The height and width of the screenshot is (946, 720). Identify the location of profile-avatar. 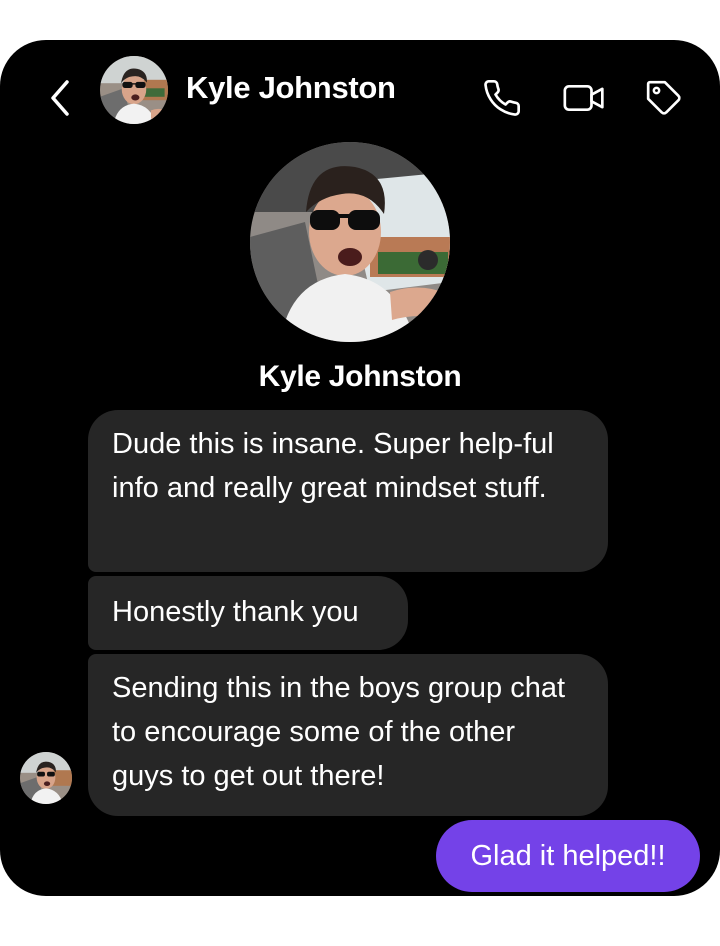
(350, 242).